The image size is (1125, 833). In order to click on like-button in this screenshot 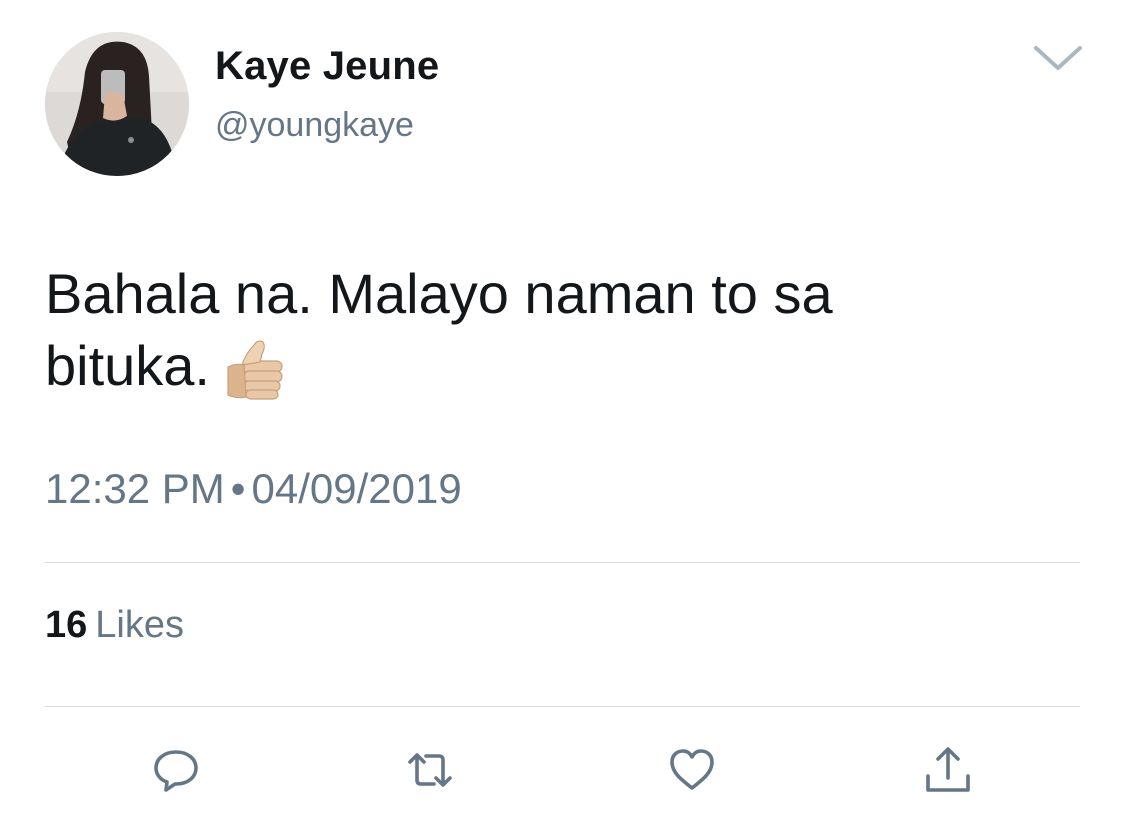, I will do `click(692, 770)`.